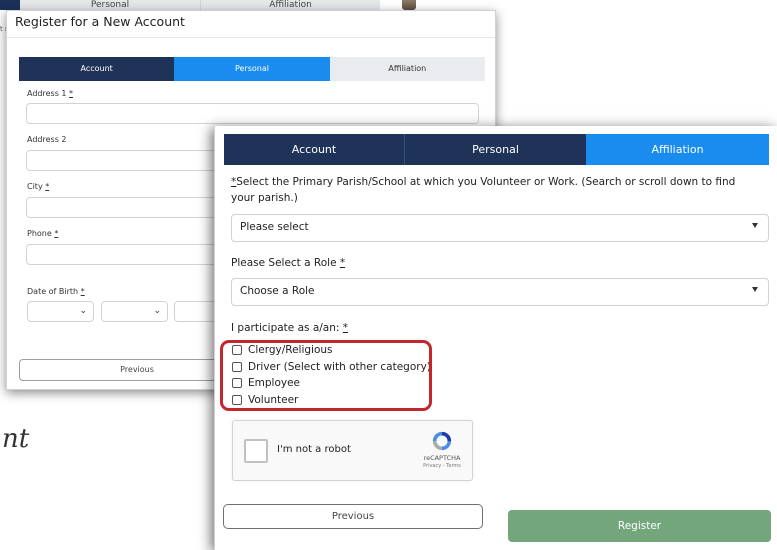  I want to click on background-photo-thumbnail, so click(409, 5).